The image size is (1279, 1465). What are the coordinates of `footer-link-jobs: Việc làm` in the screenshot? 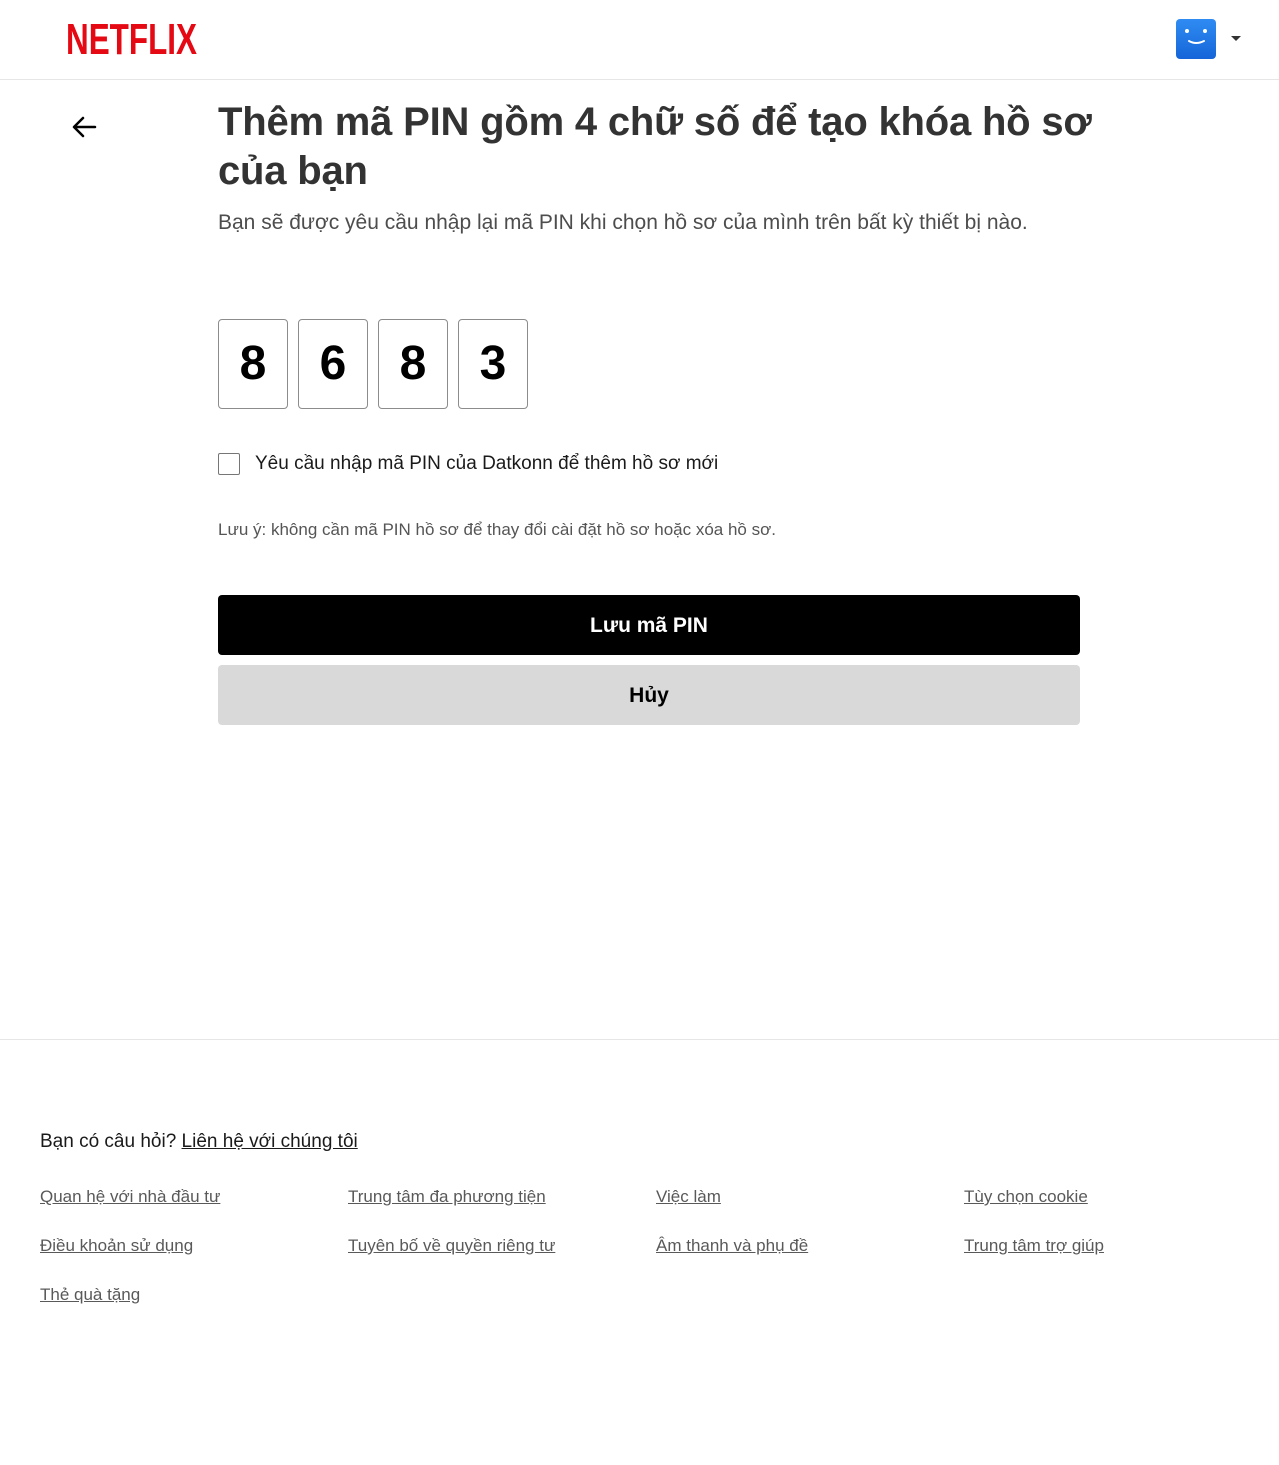 It's located at (688, 1196).